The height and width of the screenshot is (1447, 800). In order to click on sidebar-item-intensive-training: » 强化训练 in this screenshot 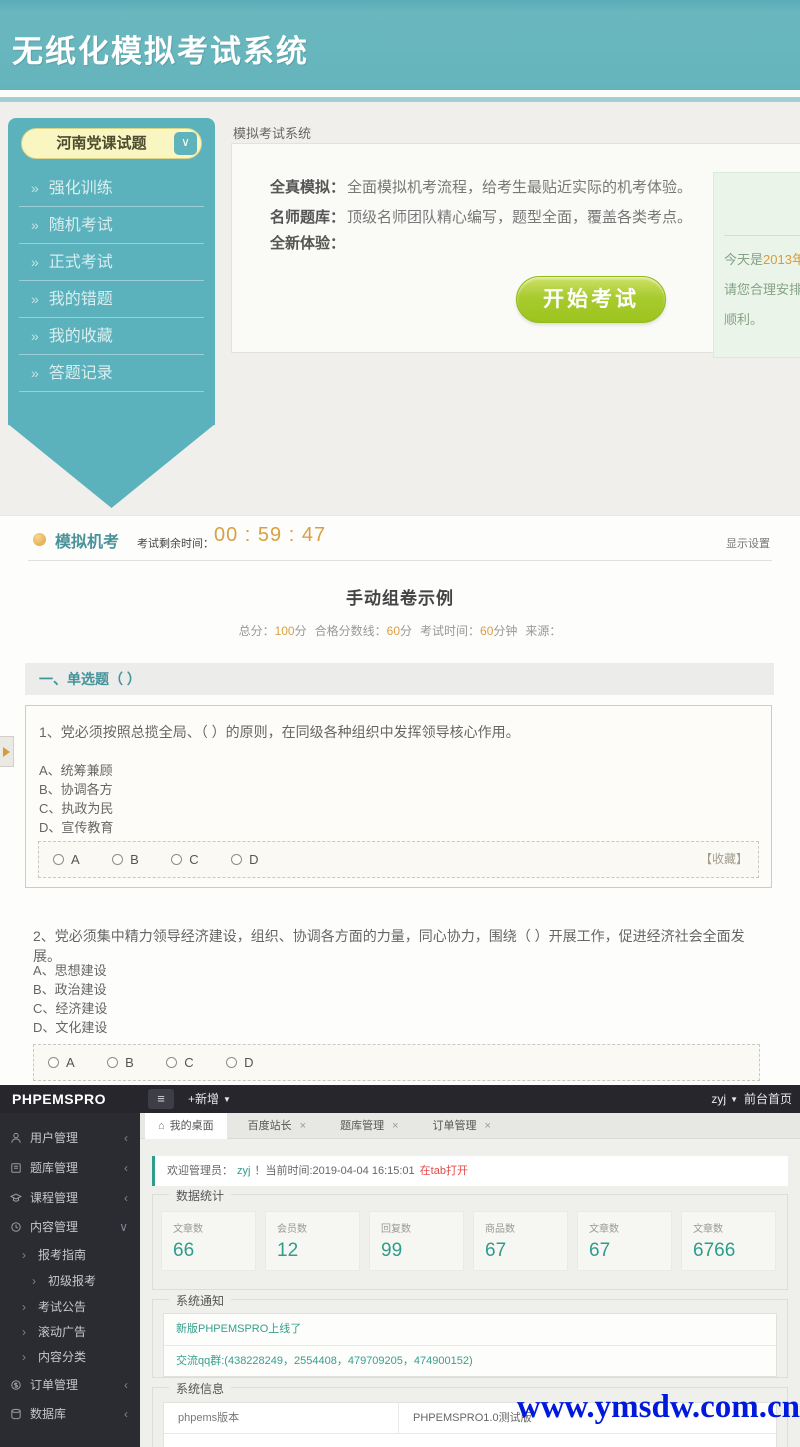, I will do `click(111, 188)`.